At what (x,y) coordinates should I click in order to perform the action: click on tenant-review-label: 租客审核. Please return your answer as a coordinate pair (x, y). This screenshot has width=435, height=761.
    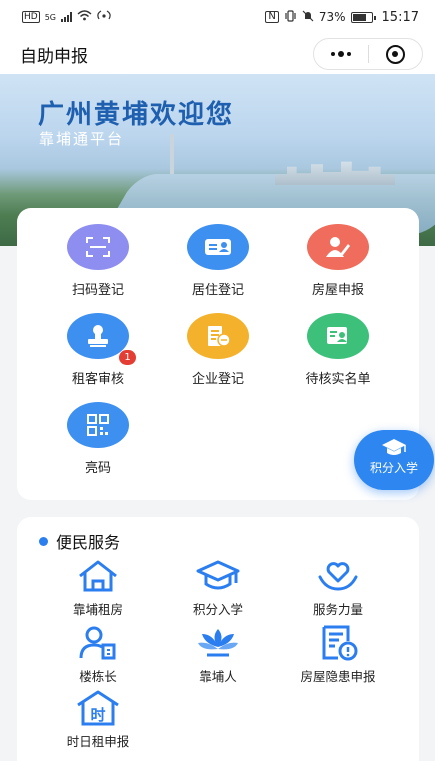
    Looking at the image, I should click on (97, 379).